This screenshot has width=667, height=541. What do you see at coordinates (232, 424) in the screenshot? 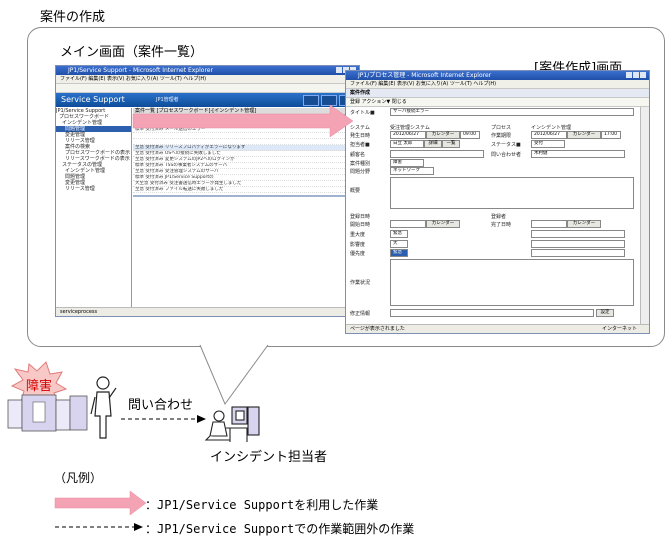
I see `incident-staff-icon` at bounding box center [232, 424].